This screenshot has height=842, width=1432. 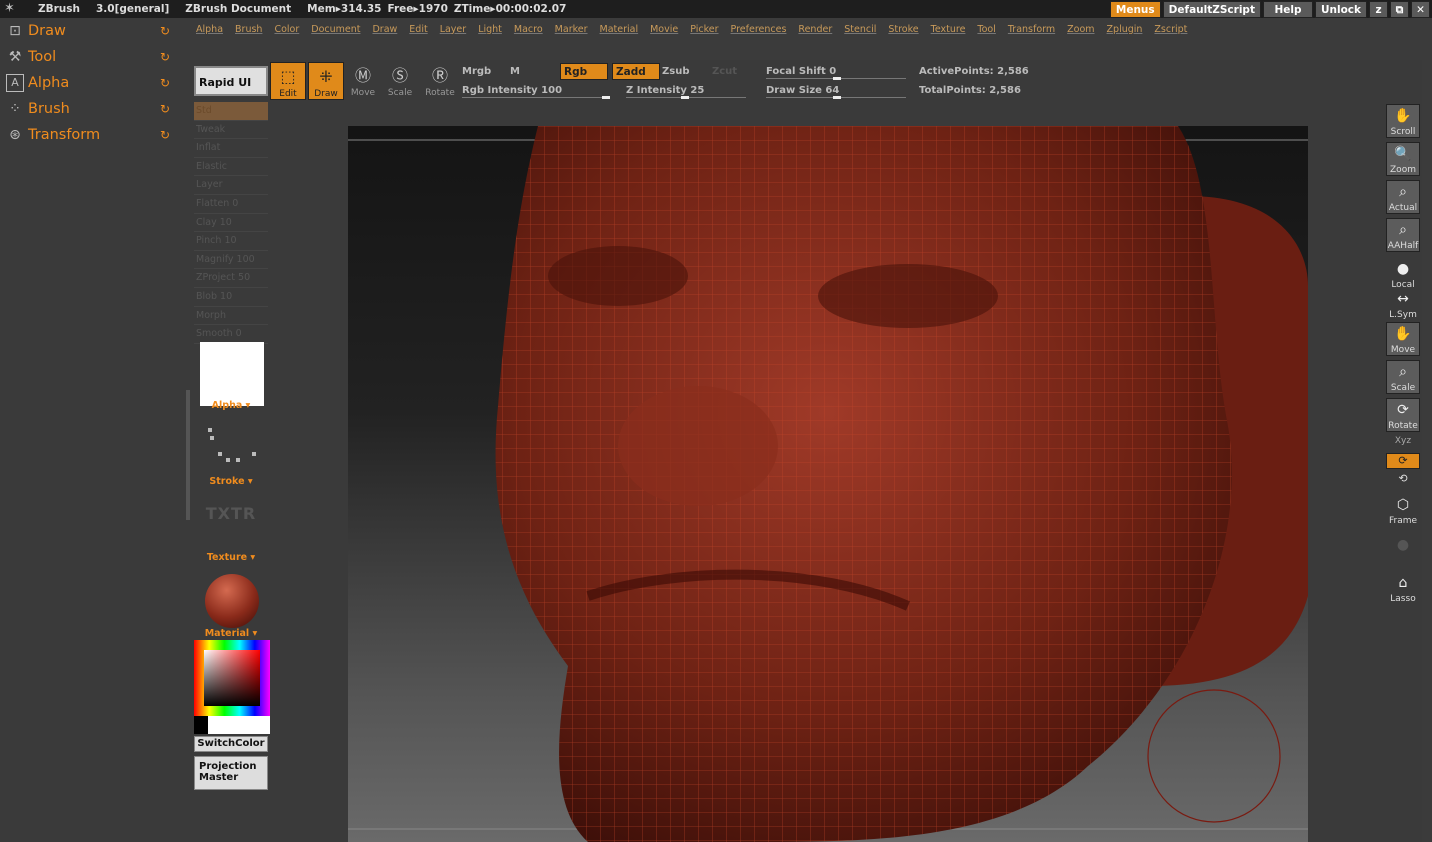 What do you see at coordinates (231, 773) in the screenshot?
I see `projection-master-button: Projection Master` at bounding box center [231, 773].